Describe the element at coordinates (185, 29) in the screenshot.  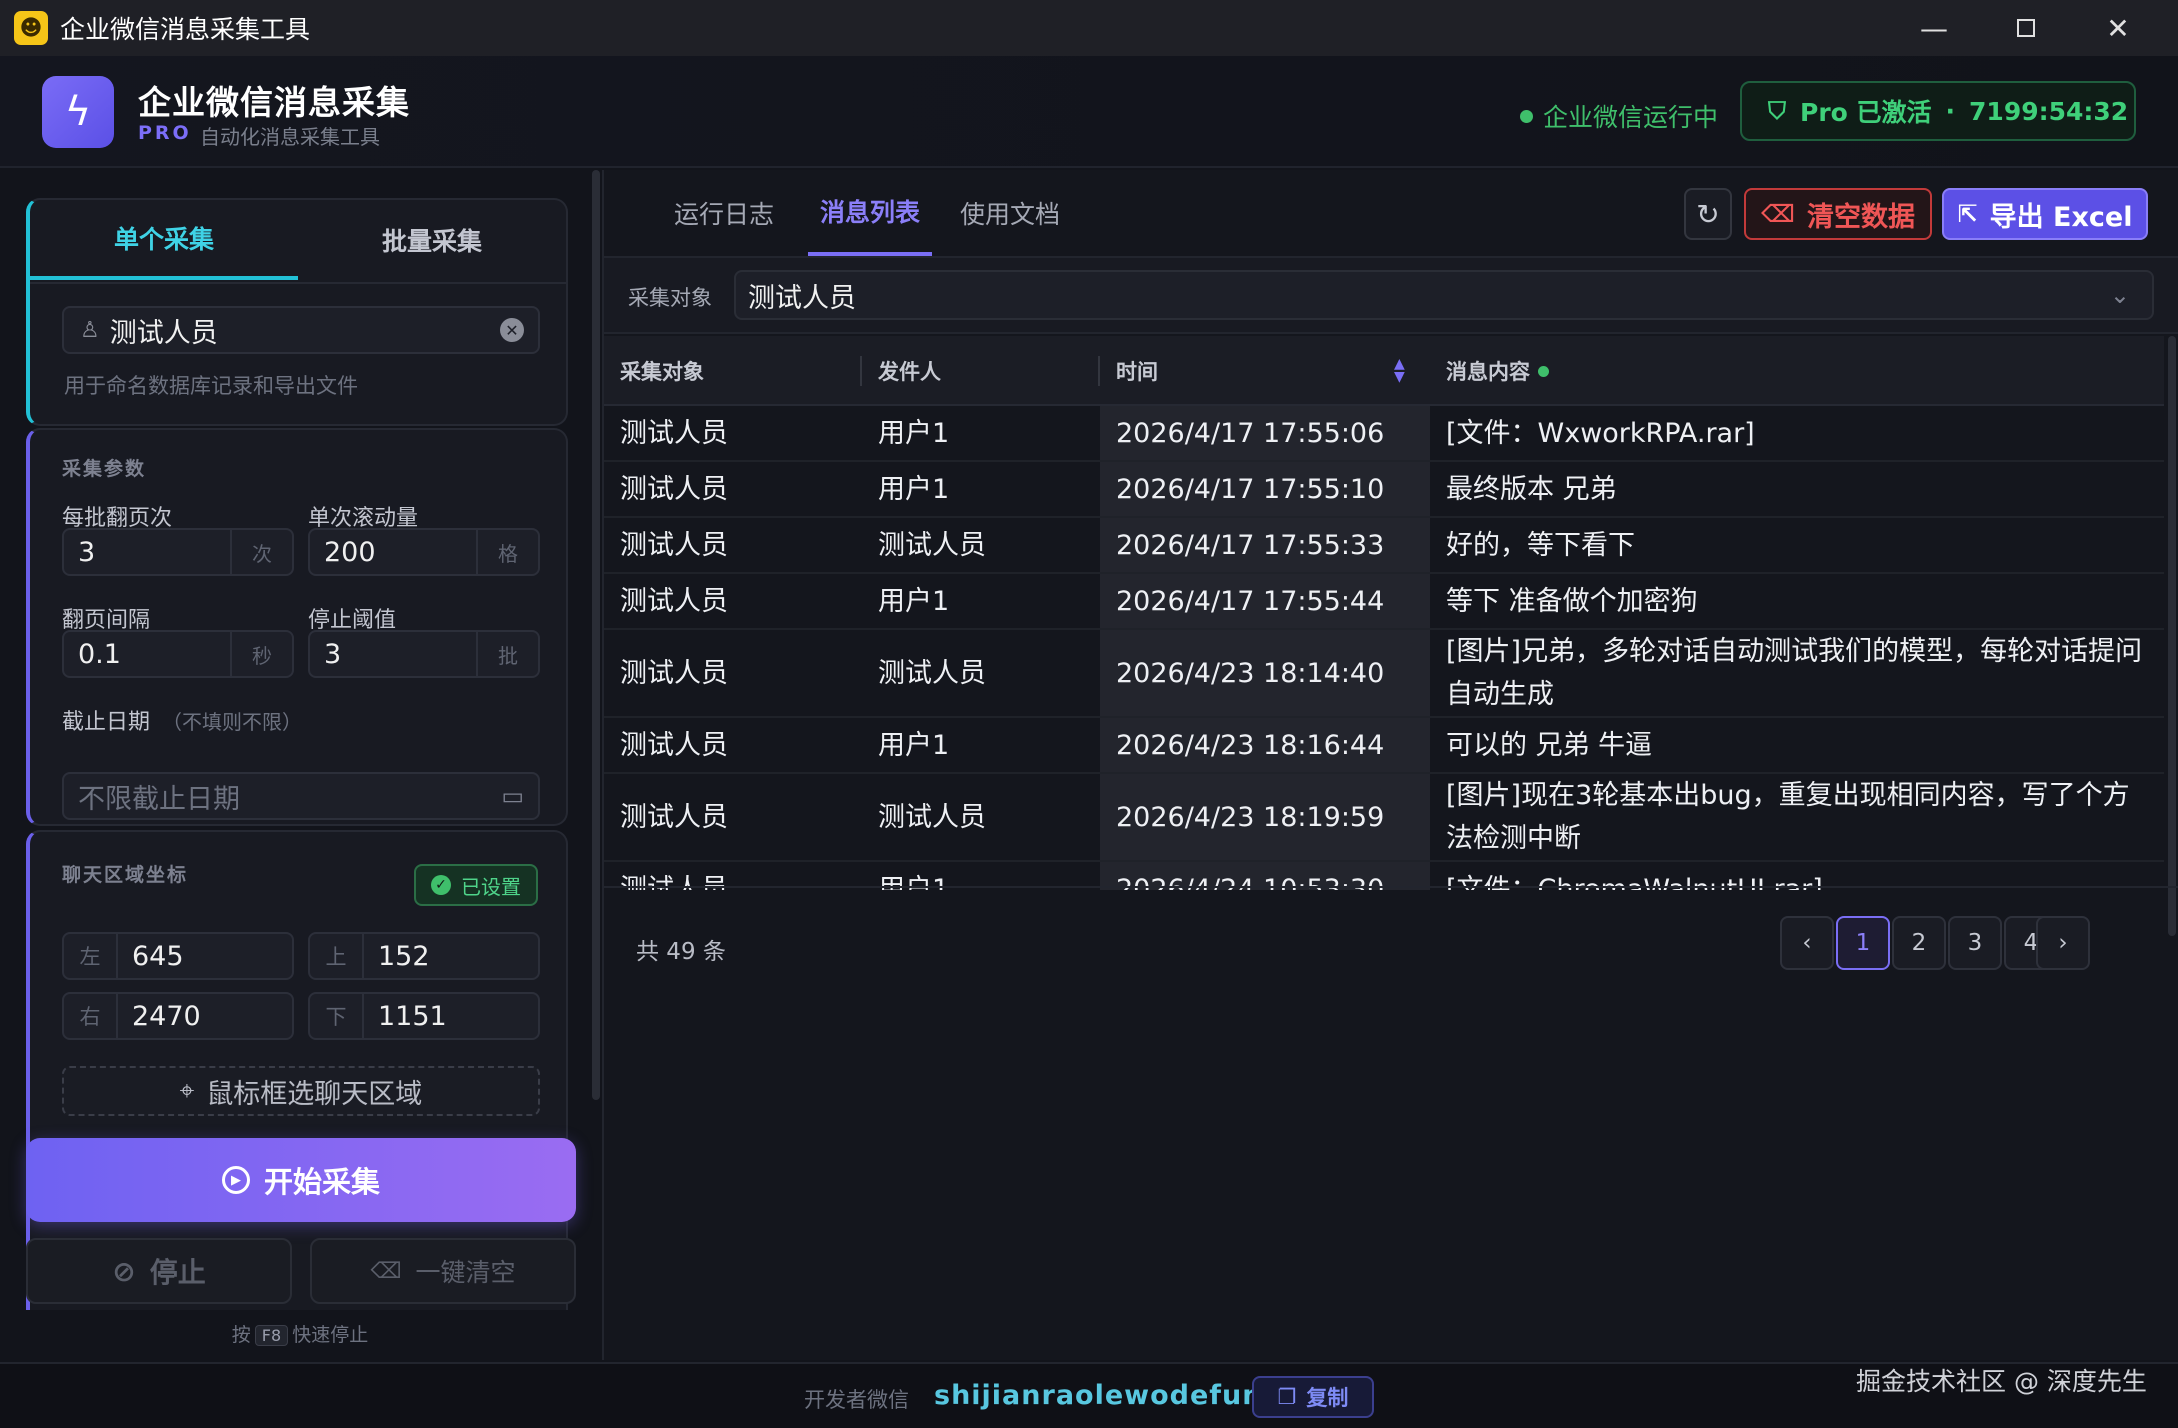
I see `window-title: 企业微信消息采集工具` at that location.